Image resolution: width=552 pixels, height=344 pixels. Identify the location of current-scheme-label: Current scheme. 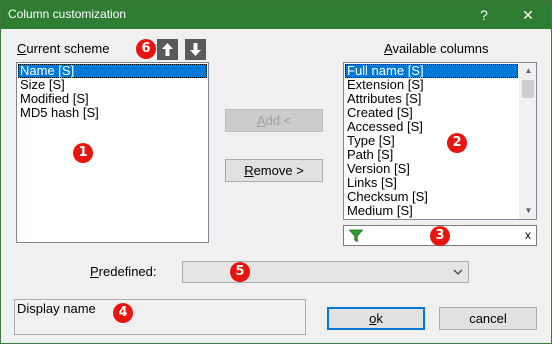
(63, 48).